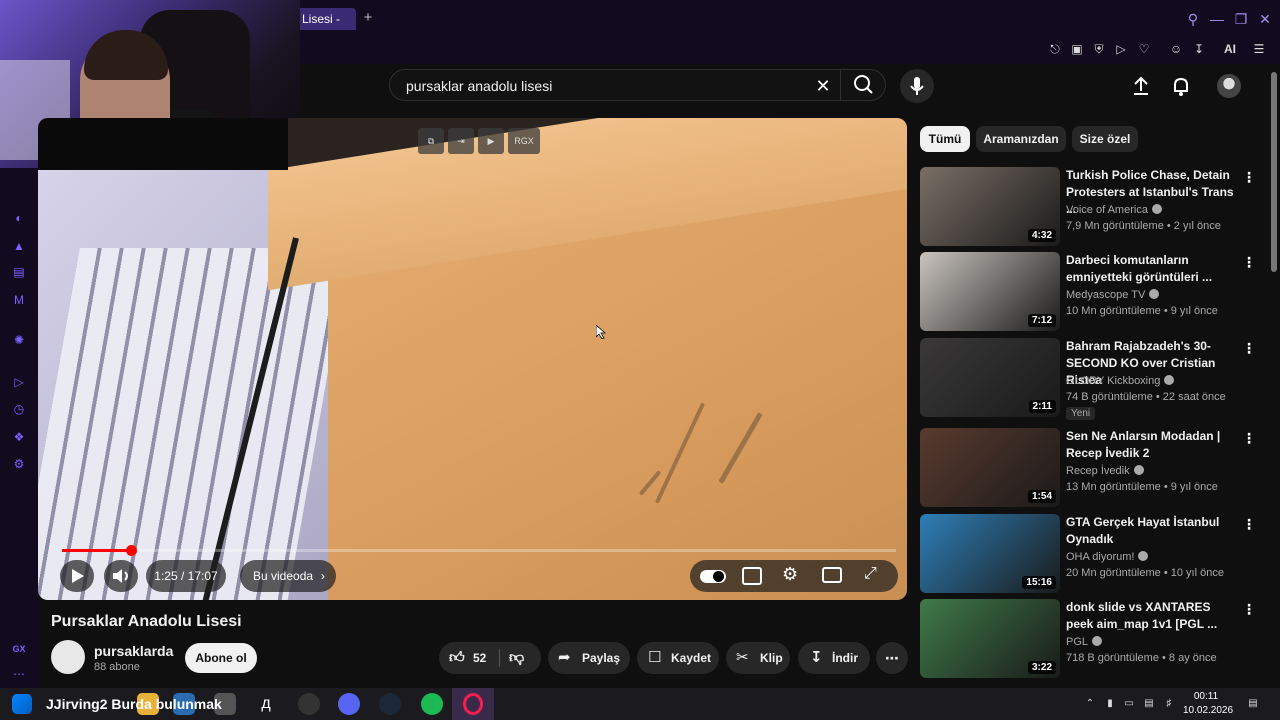  Describe the element at coordinates (1105, 471) in the screenshot. I see `recommendation-channel: Recep İvedik` at that location.